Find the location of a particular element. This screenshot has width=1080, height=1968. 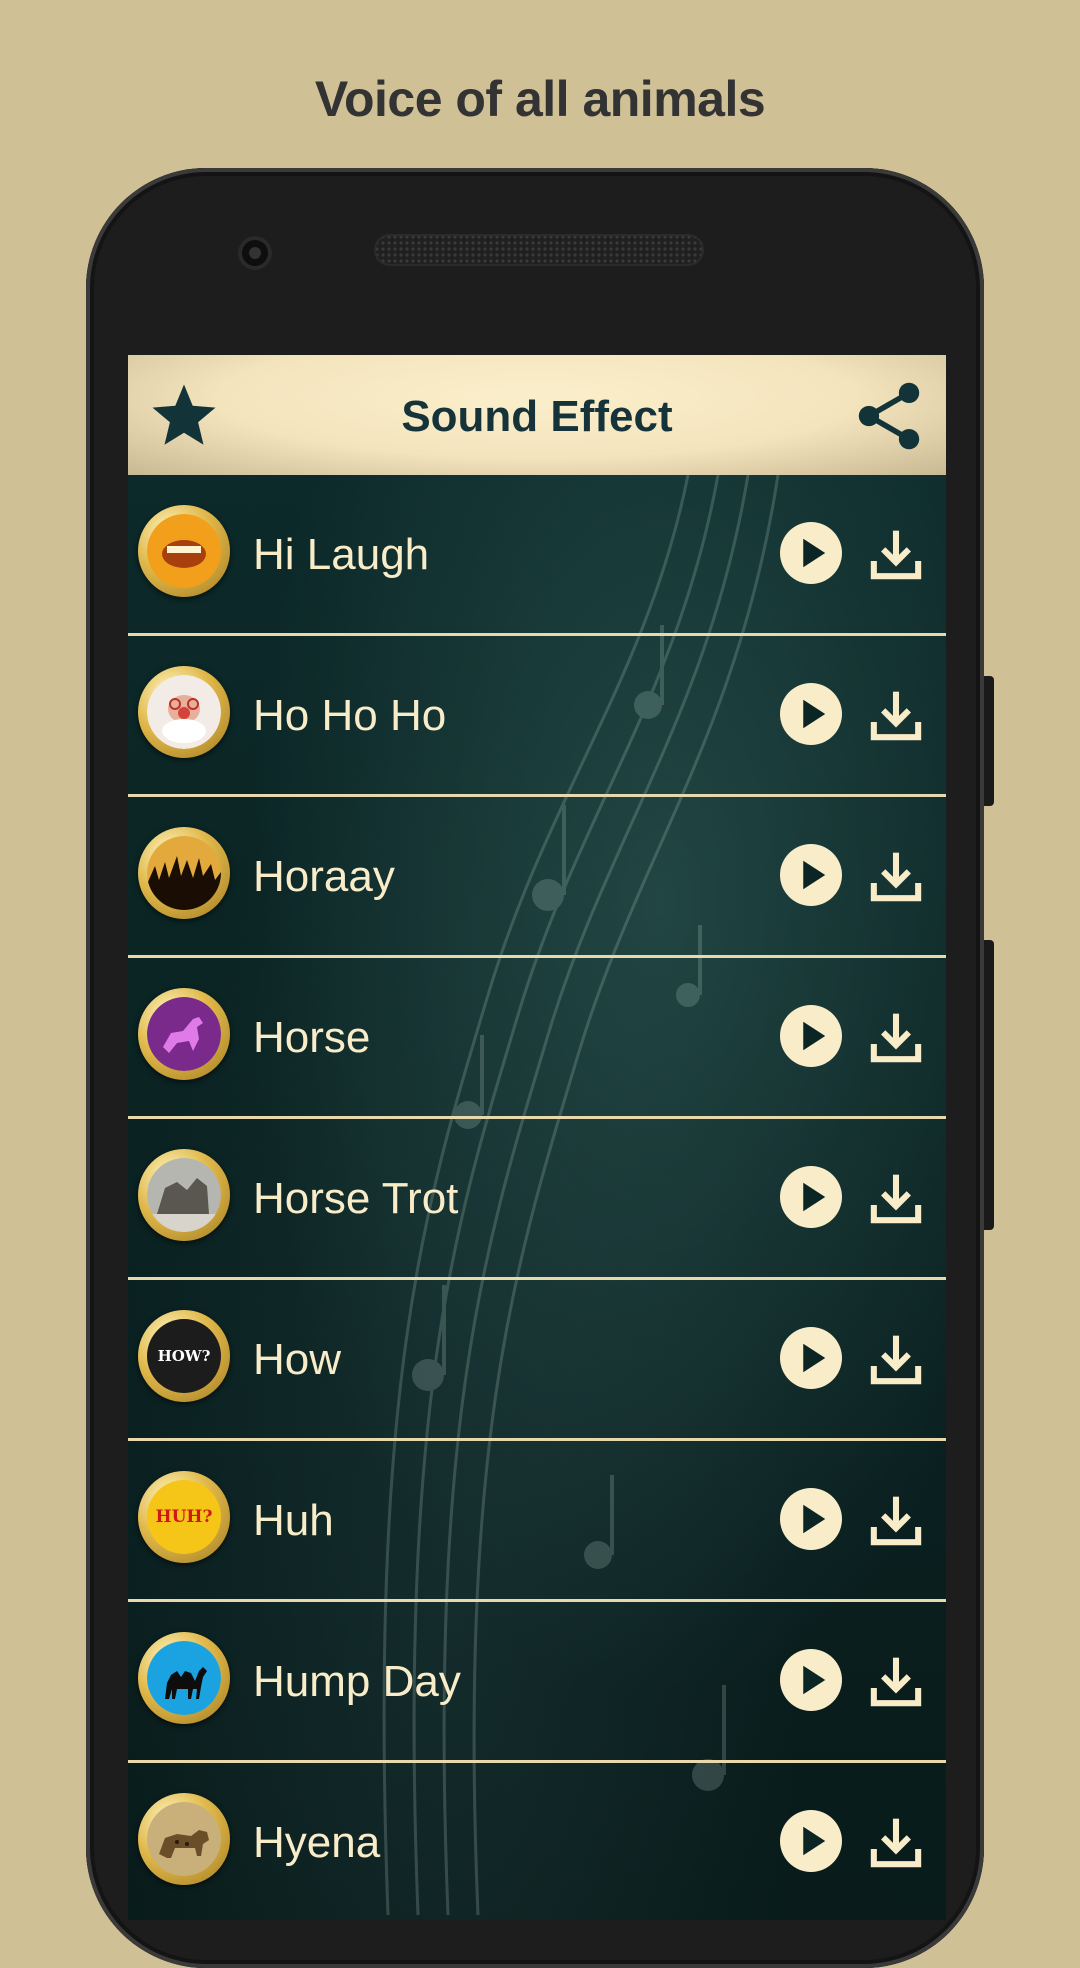

huh-question-icon: HUH? is located at coordinates (184, 1517).